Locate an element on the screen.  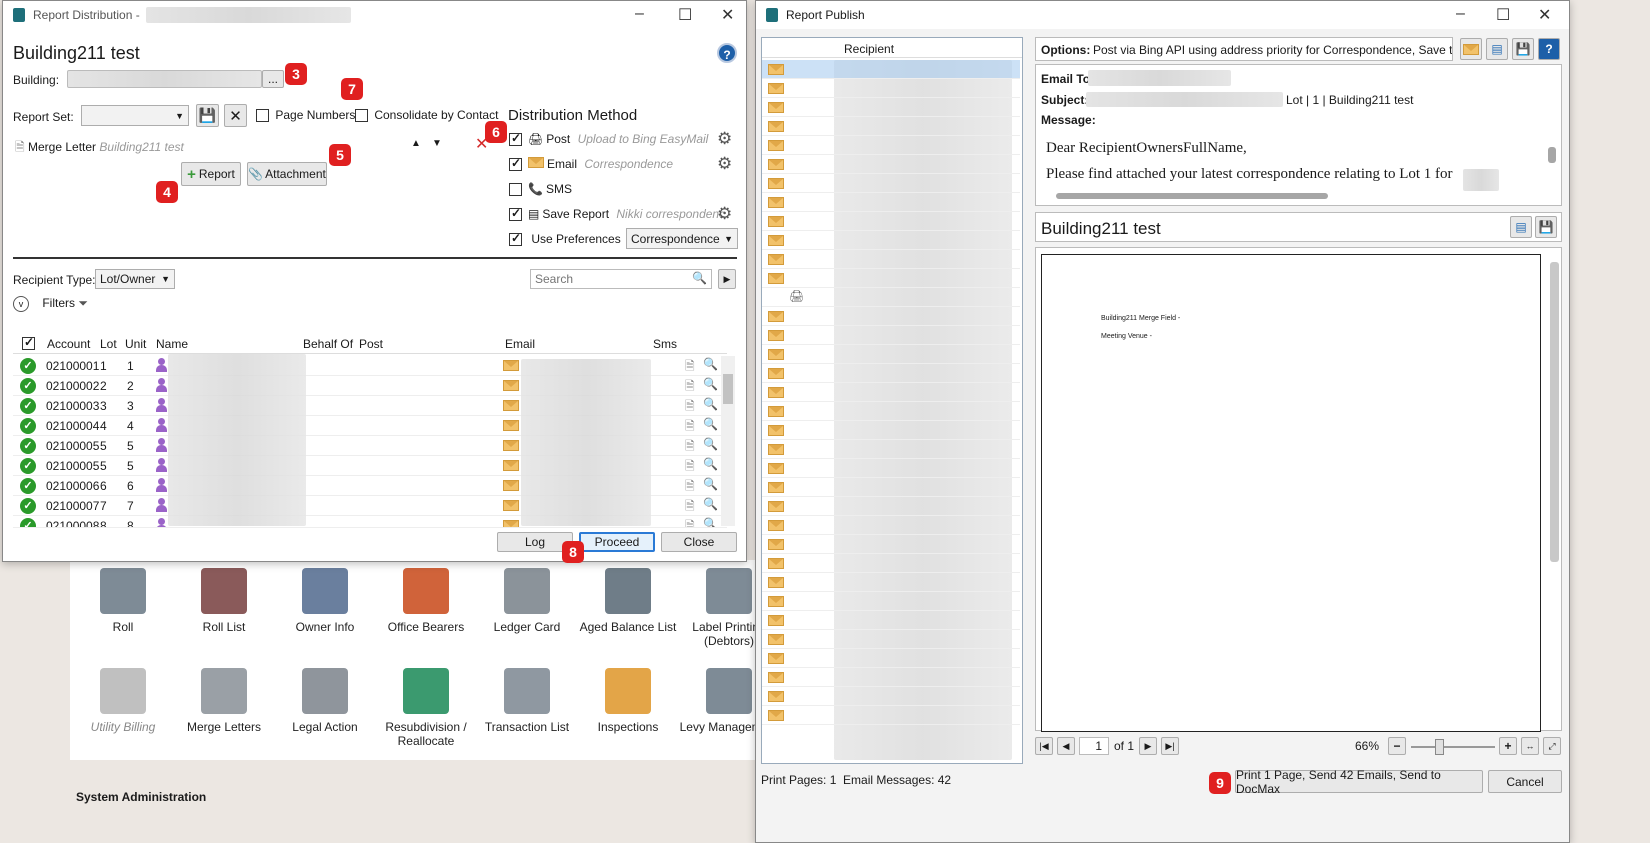
gear-icon: ⚙ is located at coordinates (724, 214).